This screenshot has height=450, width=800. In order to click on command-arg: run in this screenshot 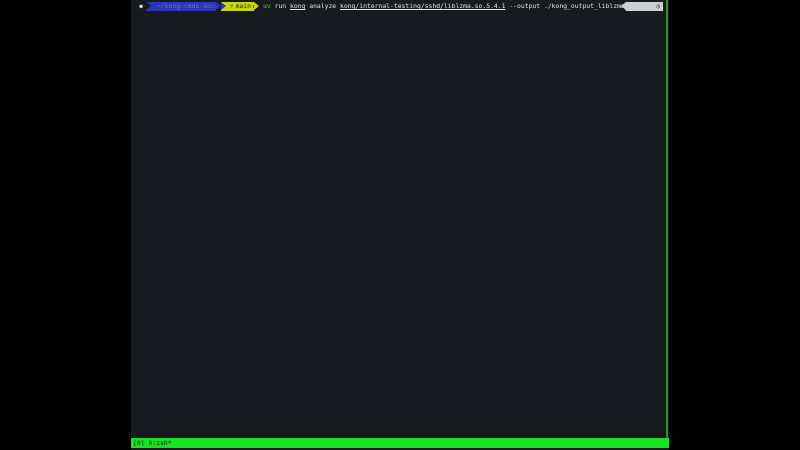, I will do `click(280, 6)`.